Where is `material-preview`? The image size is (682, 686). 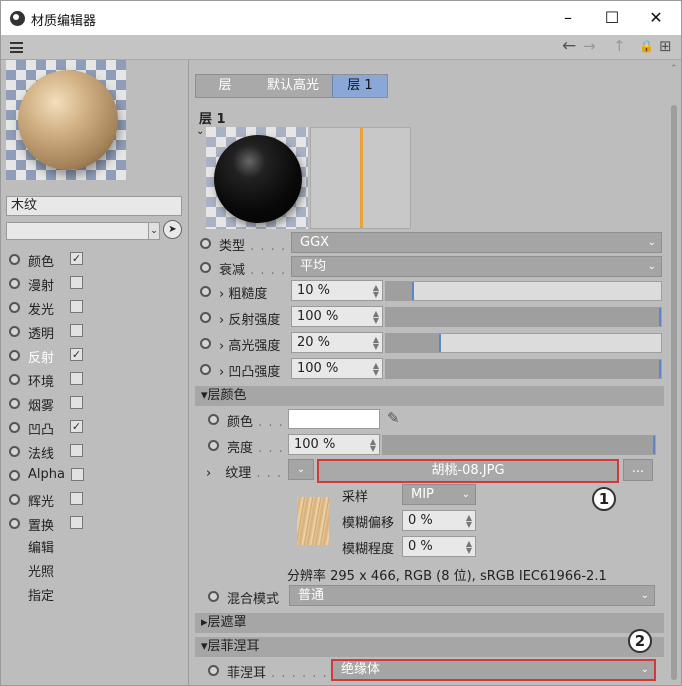
material-preview is located at coordinates (66, 120).